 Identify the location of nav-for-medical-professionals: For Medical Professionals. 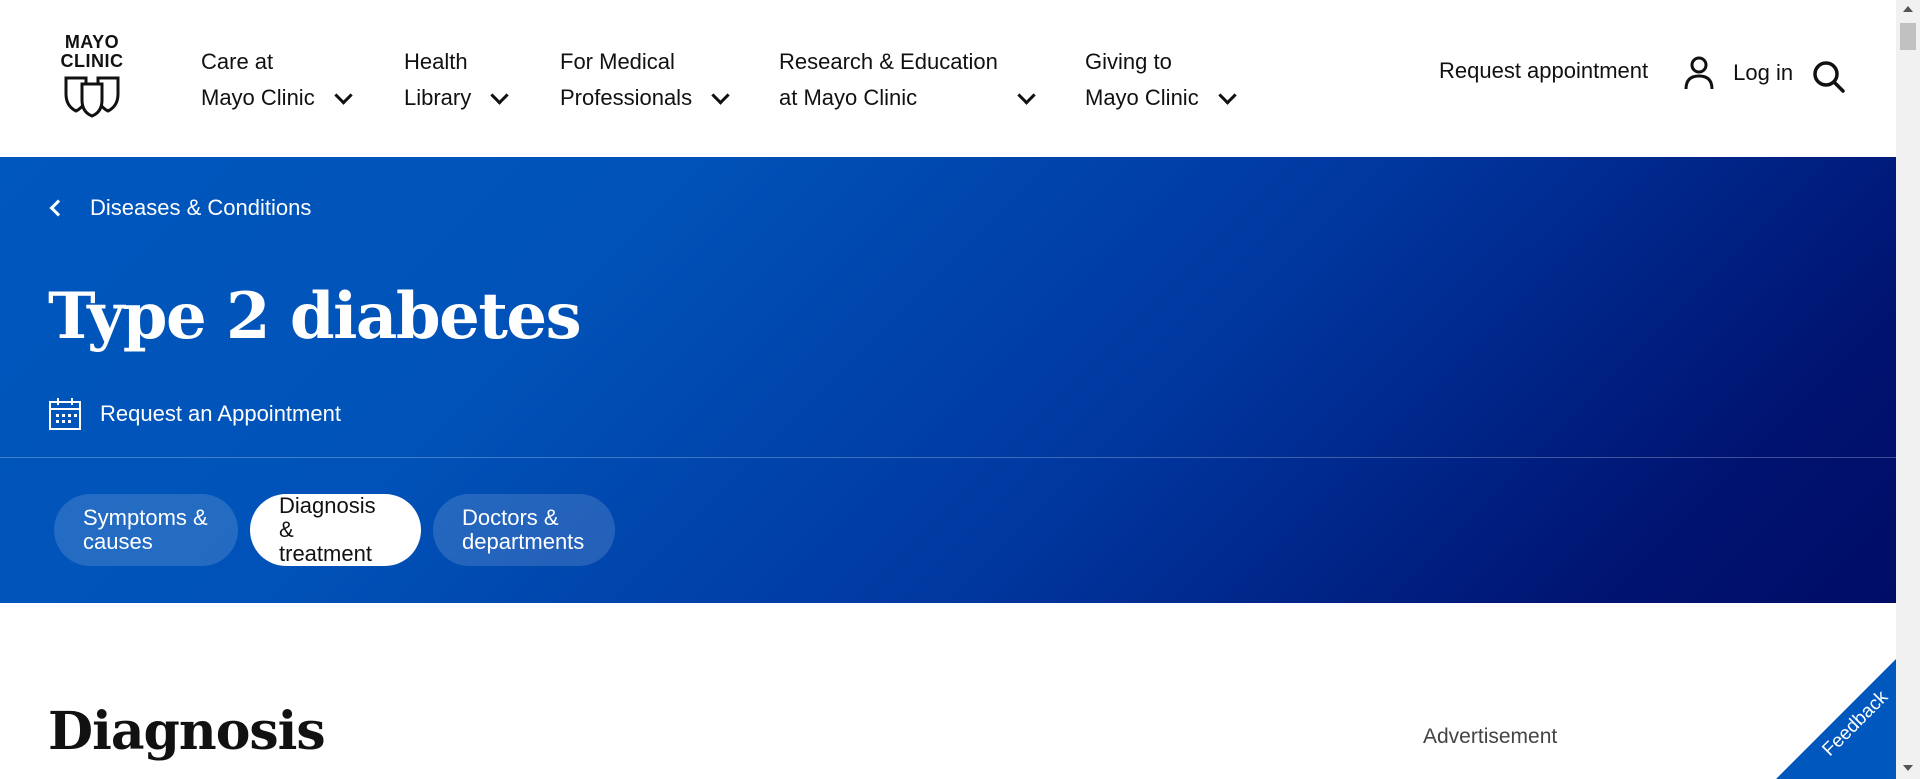
(645, 80).